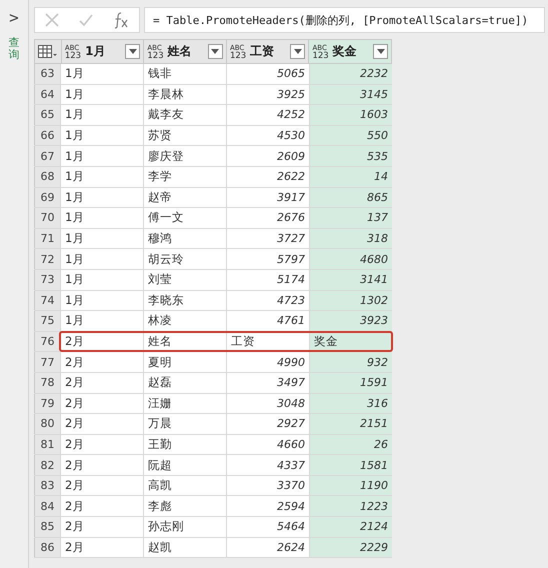 The width and height of the screenshot is (548, 568). Describe the element at coordinates (47, 74) in the screenshot. I see `row-number: 63` at that location.